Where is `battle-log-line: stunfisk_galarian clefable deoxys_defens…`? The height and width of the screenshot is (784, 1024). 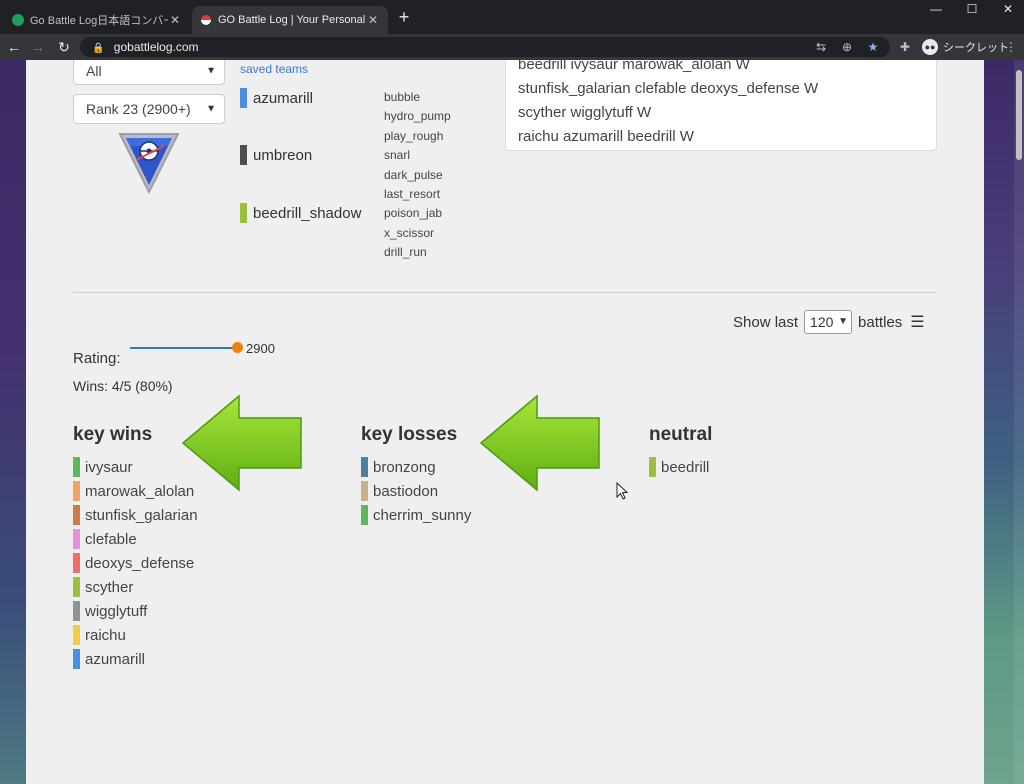 battle-log-line: stunfisk_galarian clefable deoxys_defens… is located at coordinates (668, 88).